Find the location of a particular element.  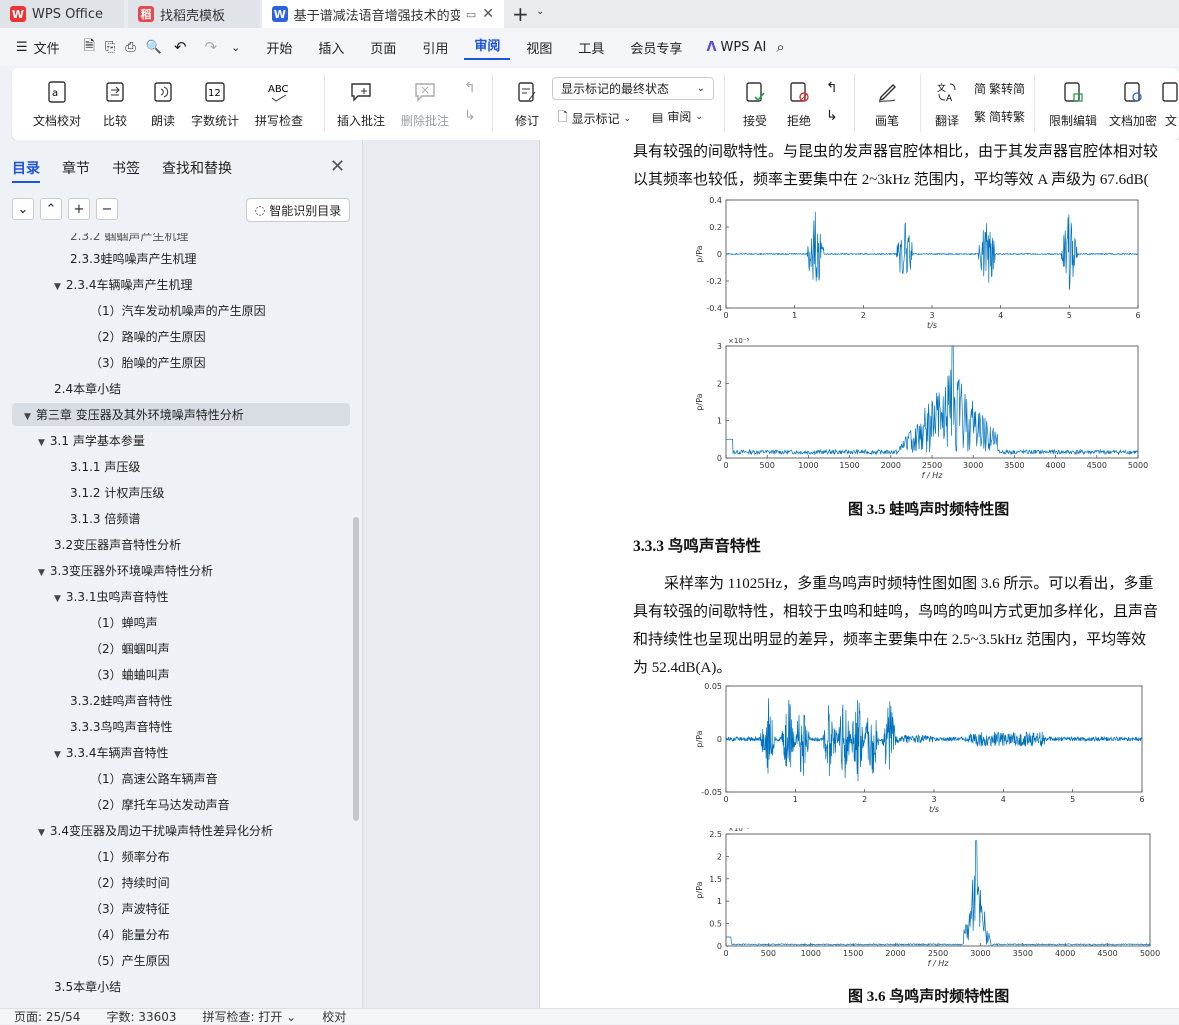

toc-item: （2）路噪的产生原因 is located at coordinates (148, 336).